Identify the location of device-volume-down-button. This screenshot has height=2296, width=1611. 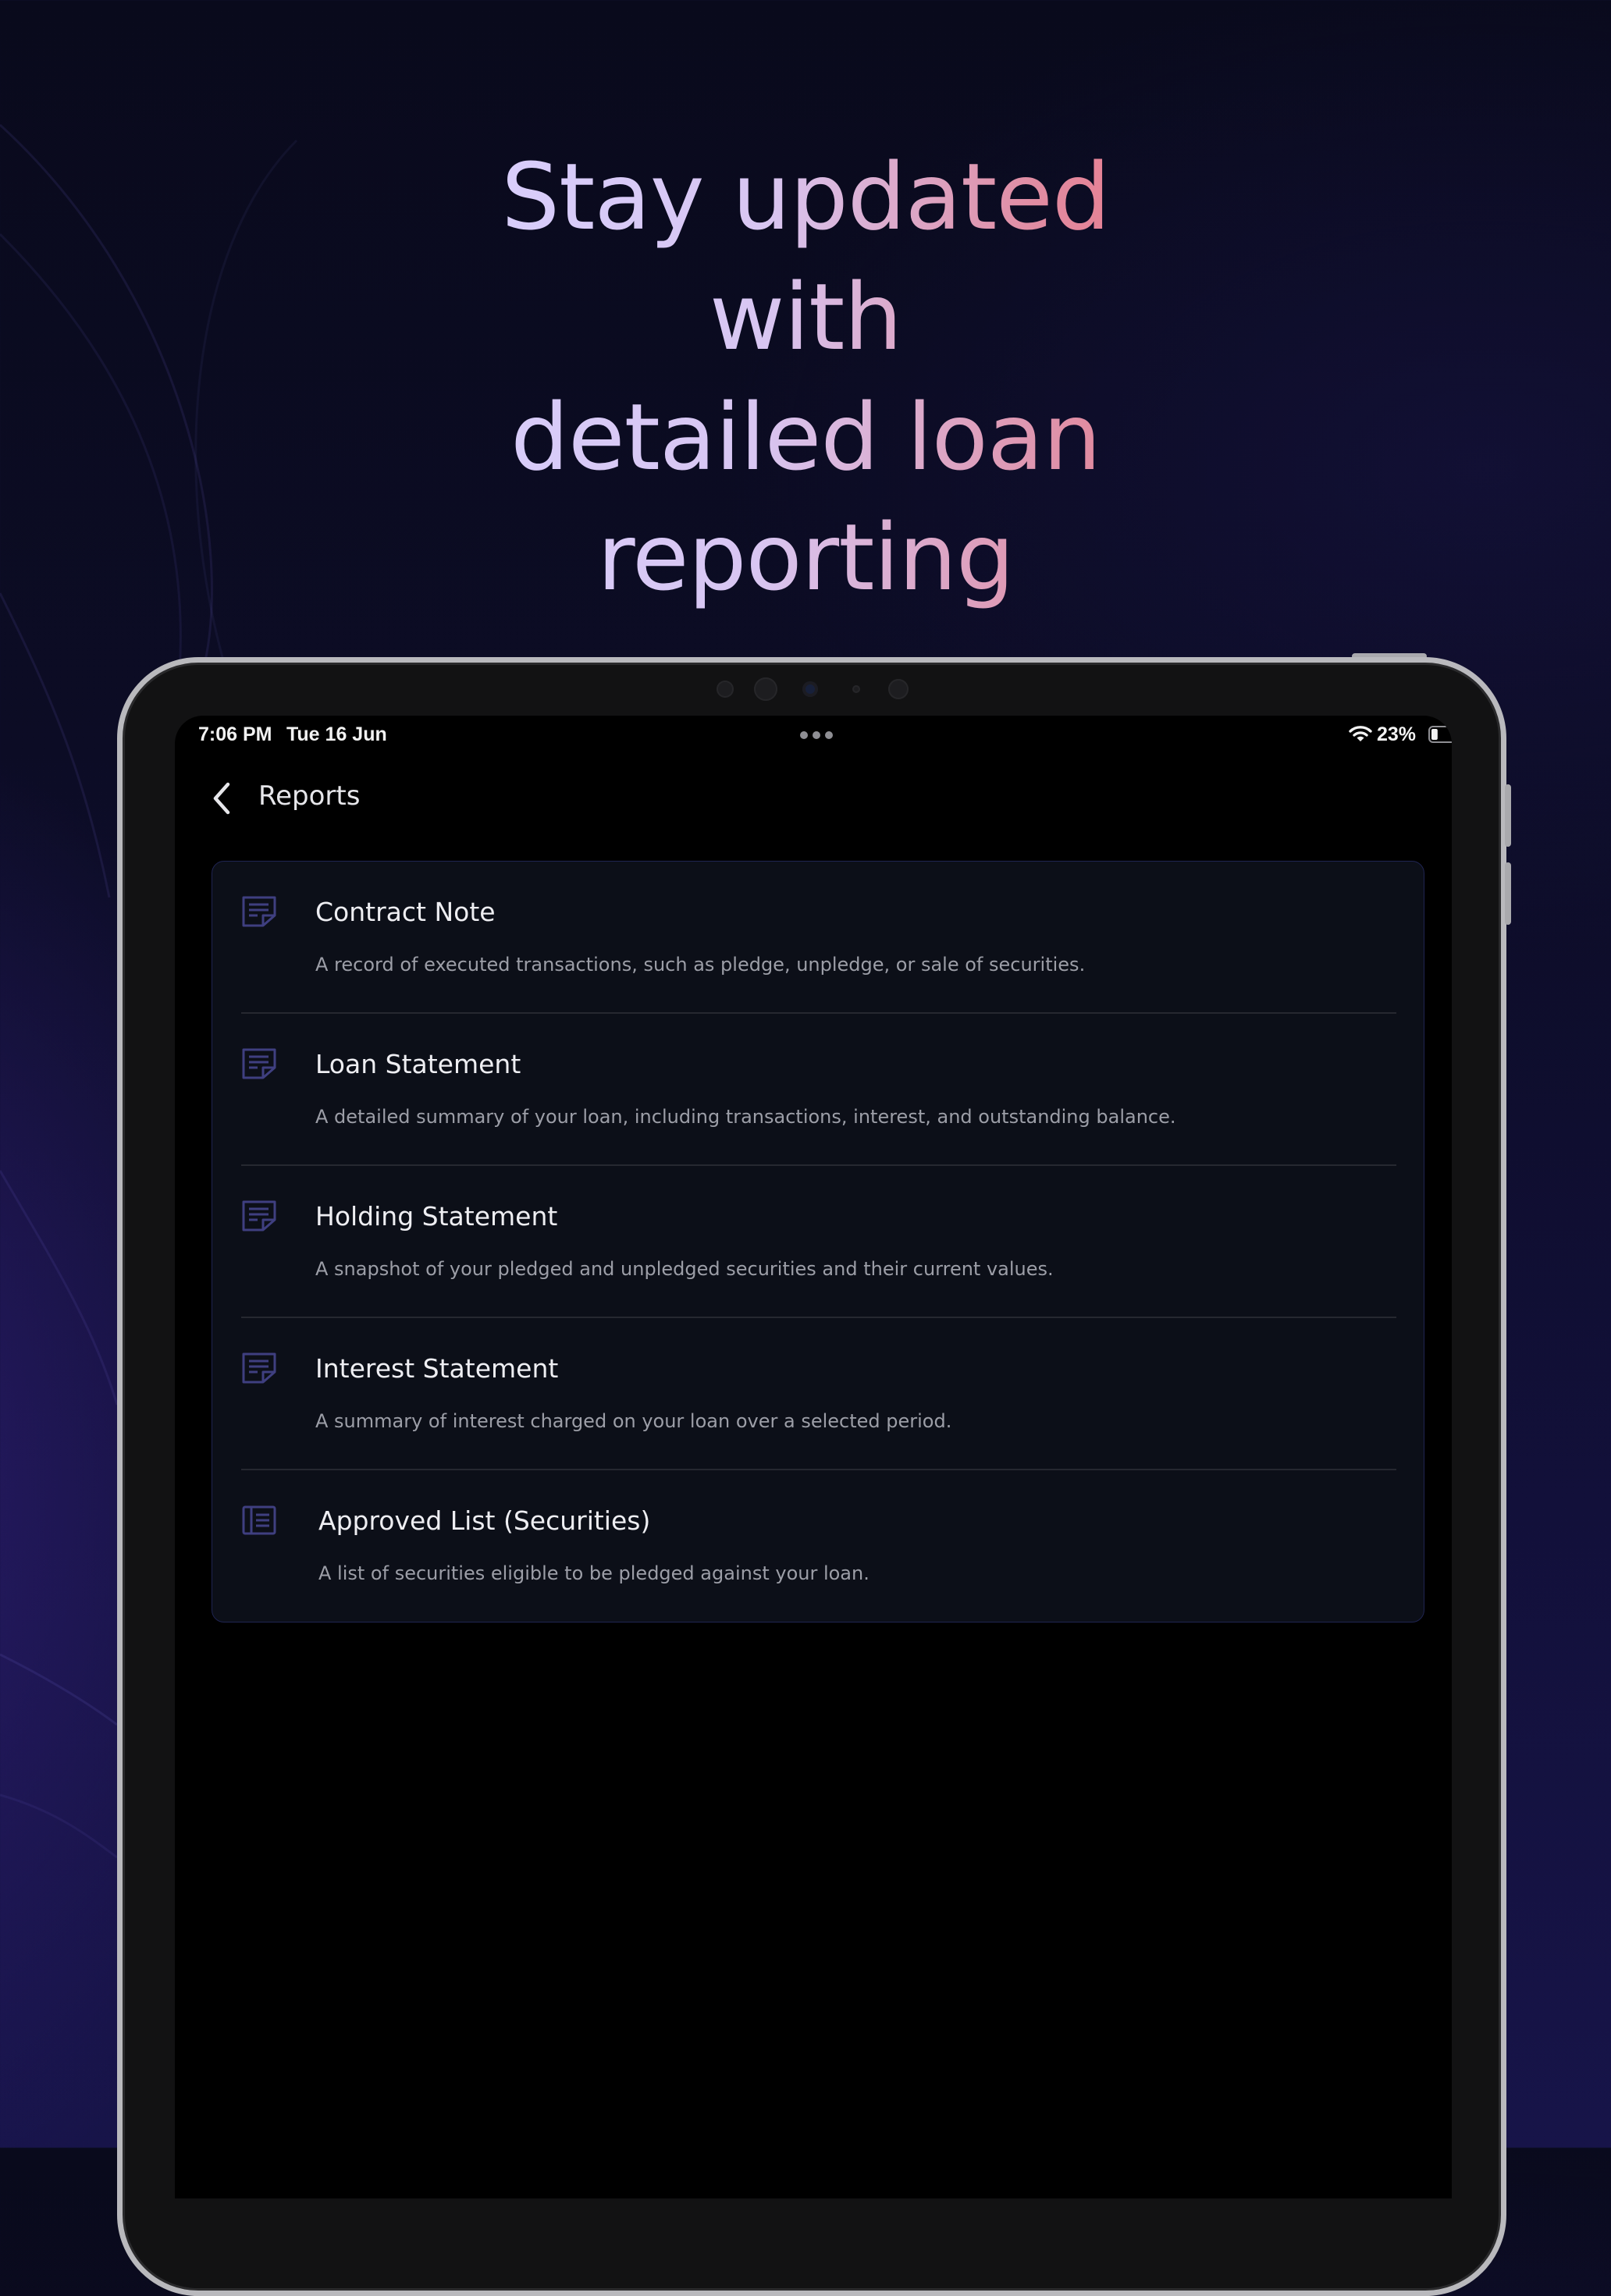
(1508, 894).